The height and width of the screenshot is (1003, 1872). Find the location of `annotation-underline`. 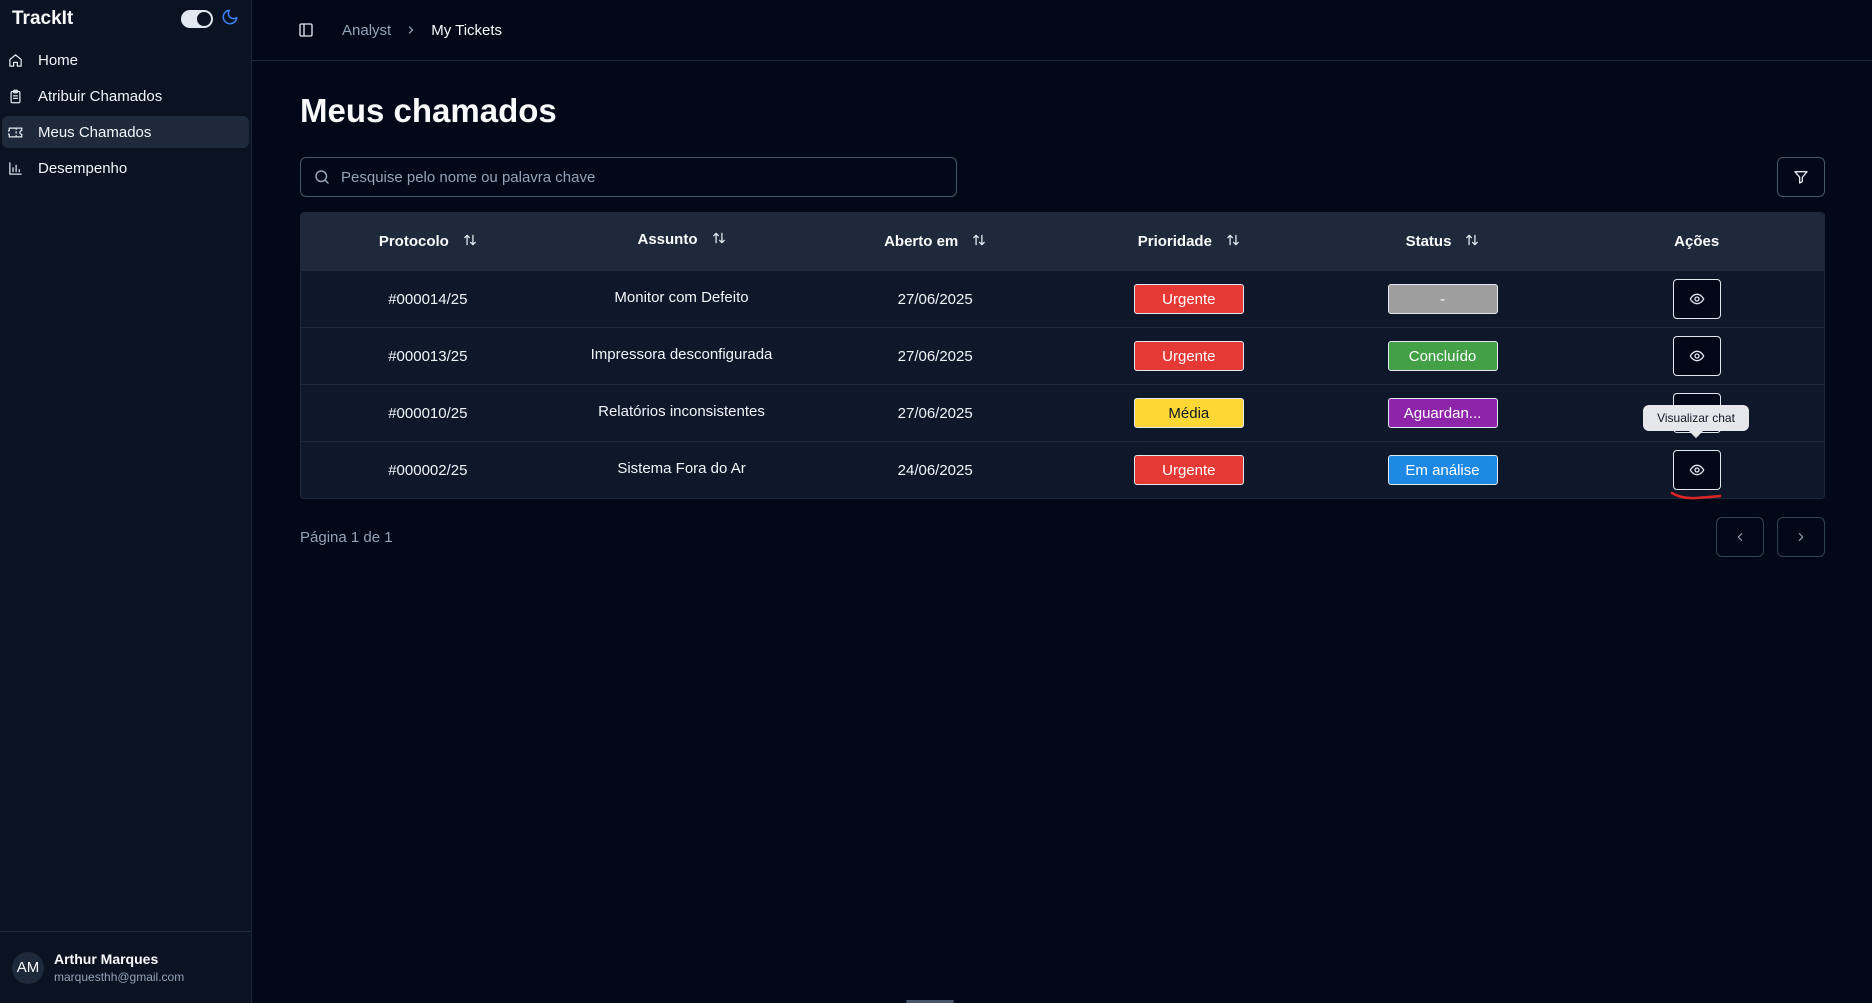

annotation-underline is located at coordinates (1696, 495).